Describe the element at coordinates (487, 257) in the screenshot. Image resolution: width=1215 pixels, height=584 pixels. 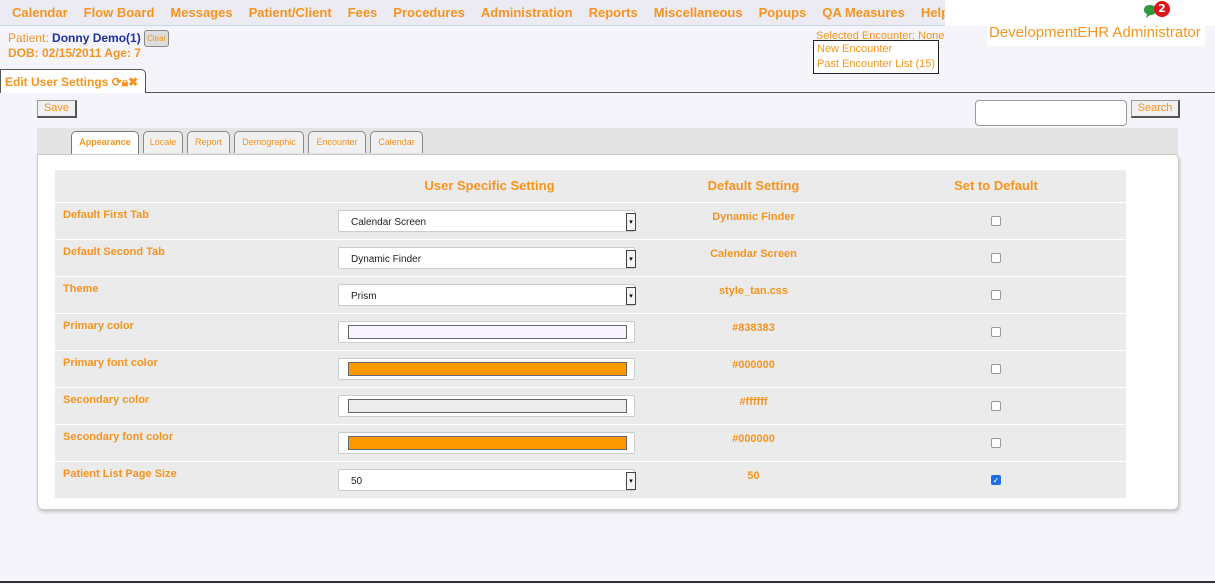
I see `default-second-tab-select: Dynamic Finder ▾` at that location.